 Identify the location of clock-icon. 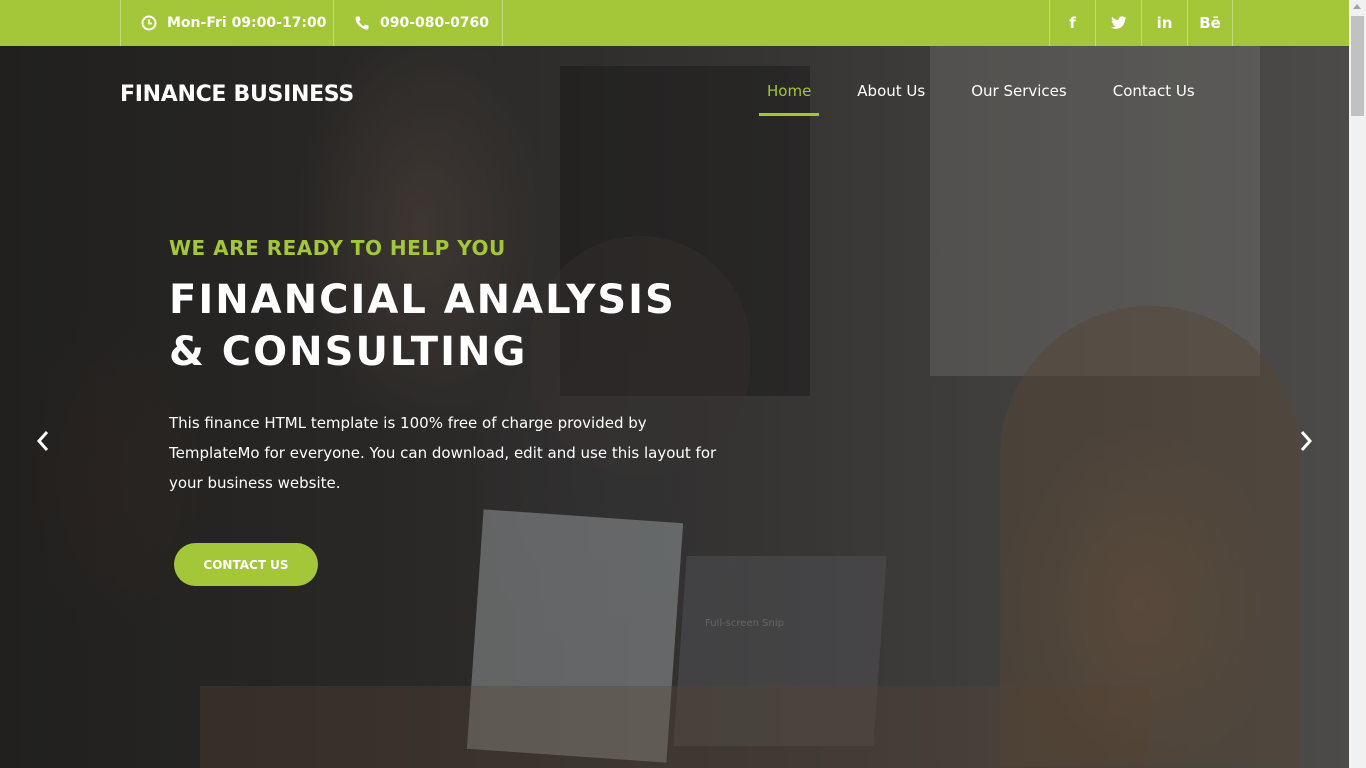
(149, 23).